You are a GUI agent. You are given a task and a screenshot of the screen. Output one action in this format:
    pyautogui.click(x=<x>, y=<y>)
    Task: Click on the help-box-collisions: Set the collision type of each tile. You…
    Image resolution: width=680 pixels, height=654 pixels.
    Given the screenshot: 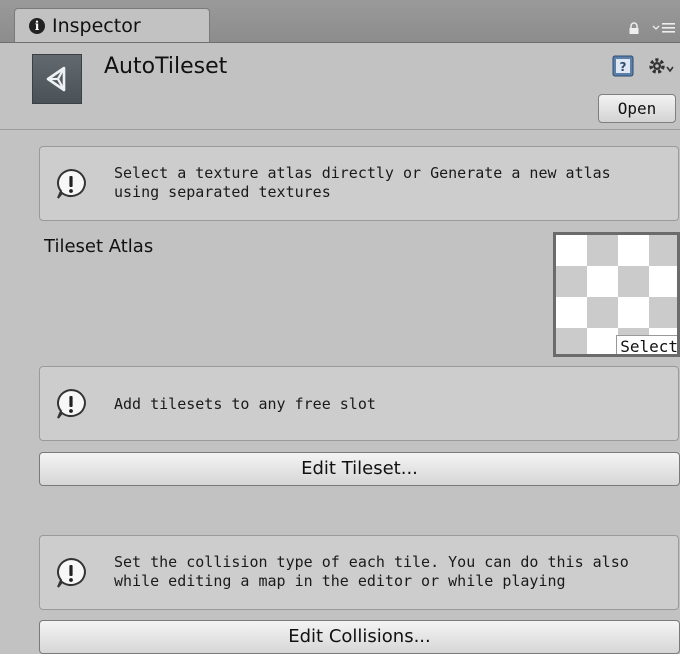 What is the action you would take?
    pyautogui.click(x=359, y=572)
    